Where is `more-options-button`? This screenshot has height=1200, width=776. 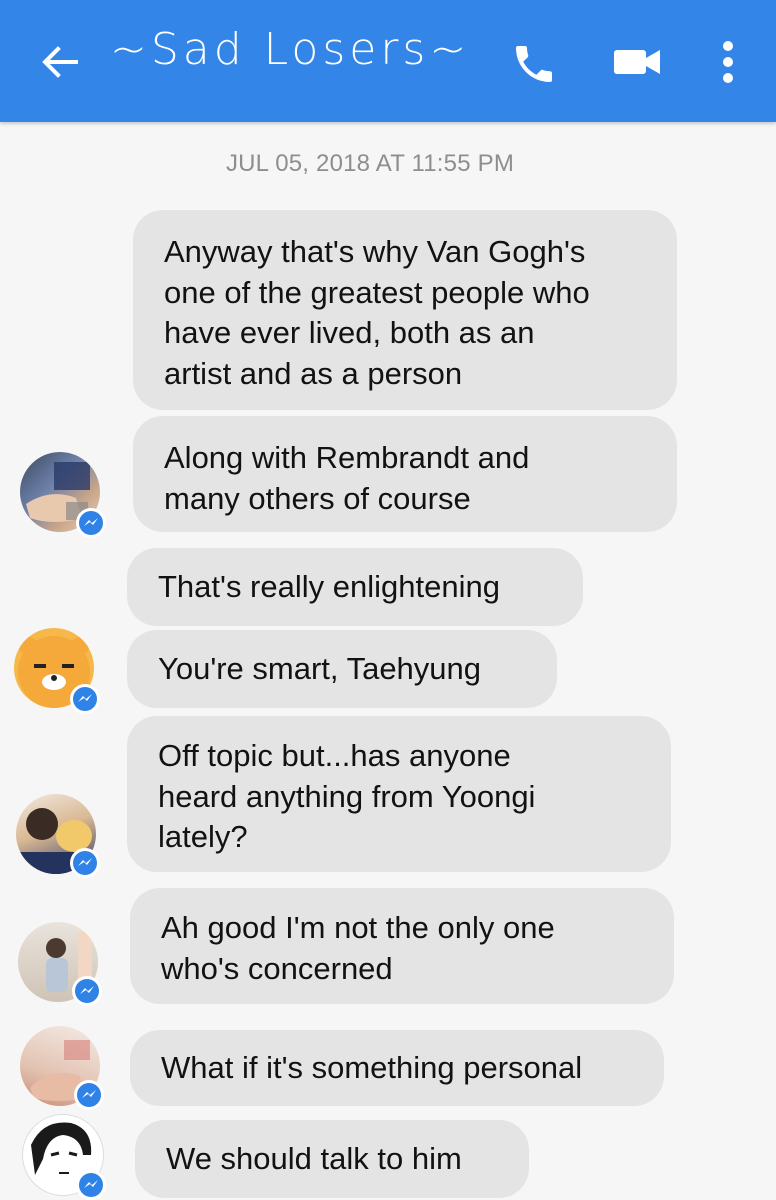 more-options-button is located at coordinates (728, 62).